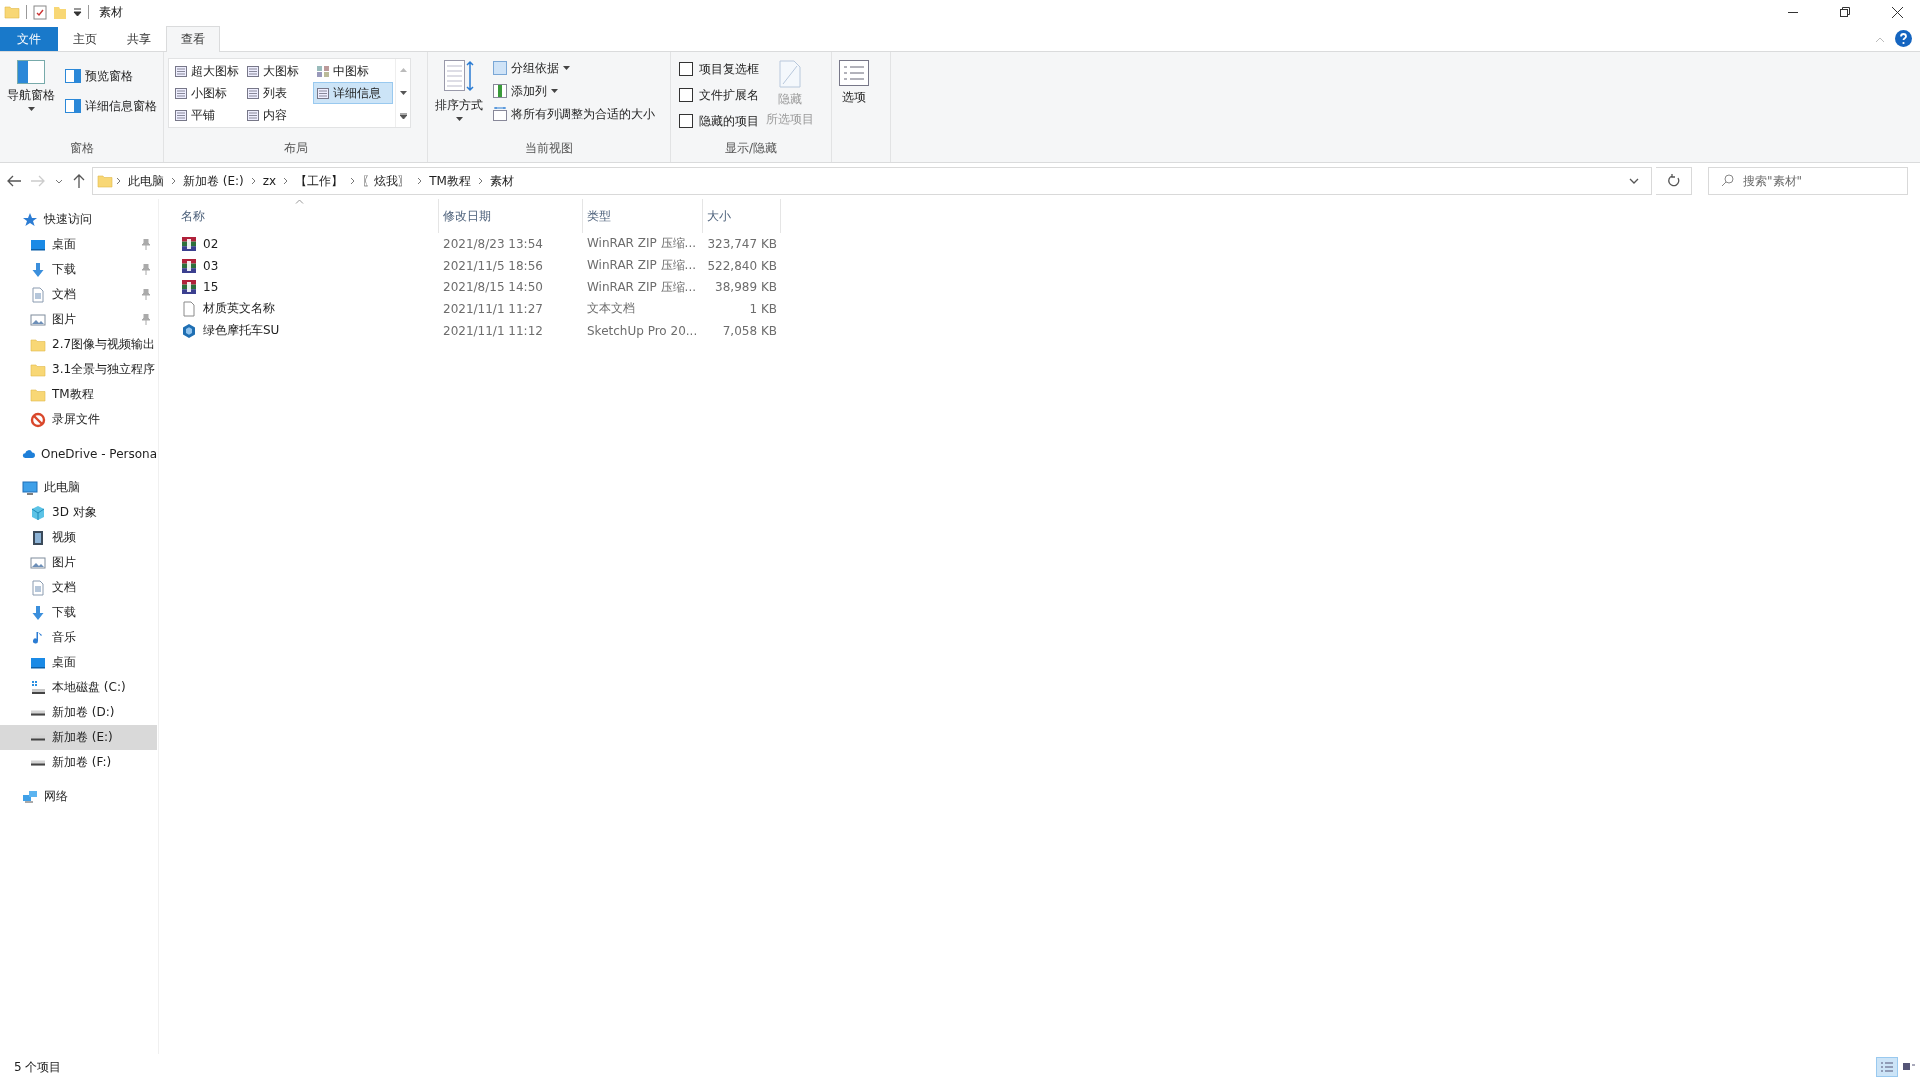  I want to click on ribbon-tab: 共享, so click(139, 39).